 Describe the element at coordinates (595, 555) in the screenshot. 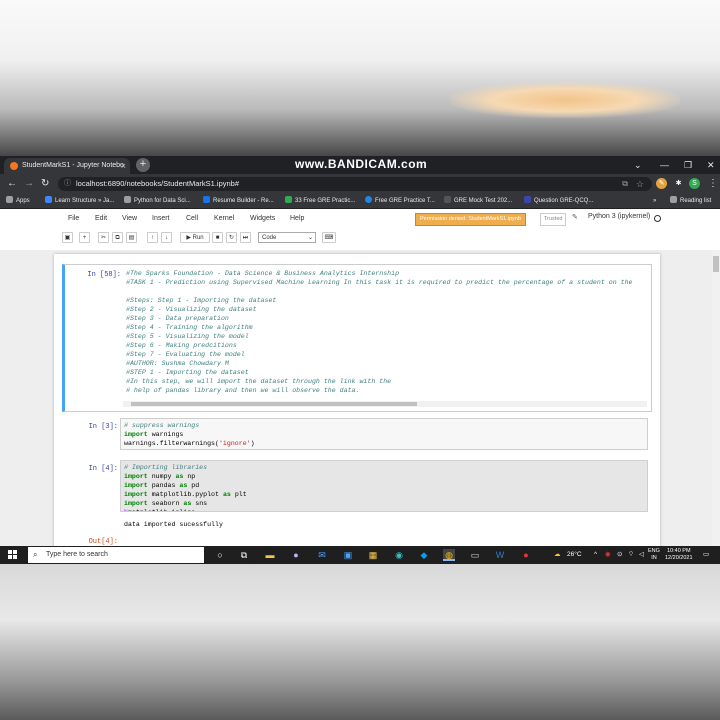

I see `tray-chevron-icon: ^` at that location.